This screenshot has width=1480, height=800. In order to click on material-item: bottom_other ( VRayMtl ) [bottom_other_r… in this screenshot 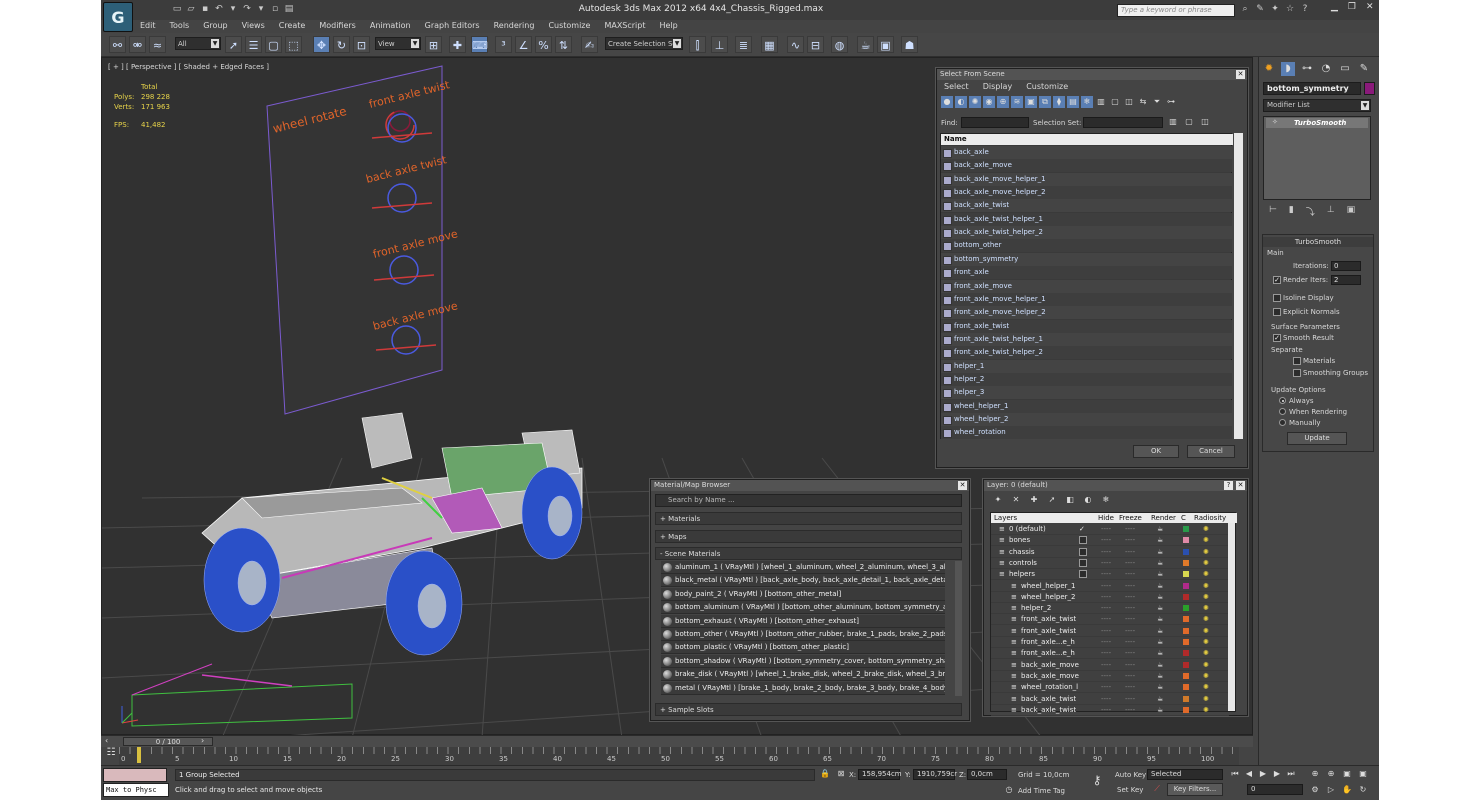, I will do `click(803, 634)`.